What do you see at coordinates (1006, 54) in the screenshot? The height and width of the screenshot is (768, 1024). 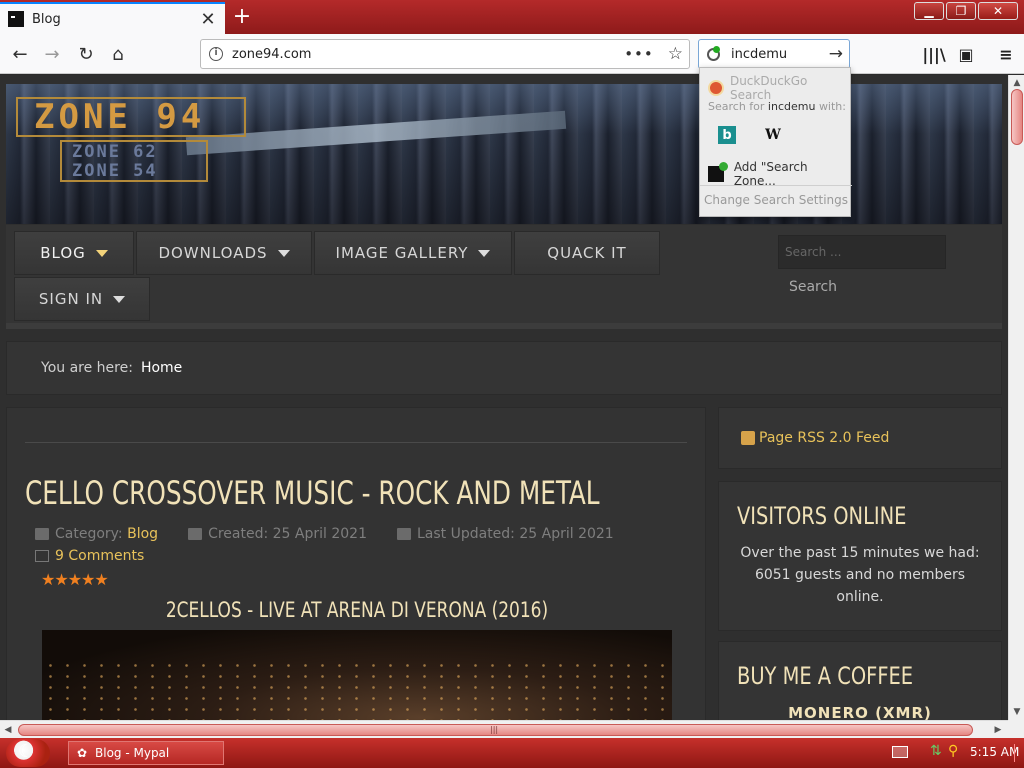 I see `menu-hamburger-icon: ≡` at bounding box center [1006, 54].